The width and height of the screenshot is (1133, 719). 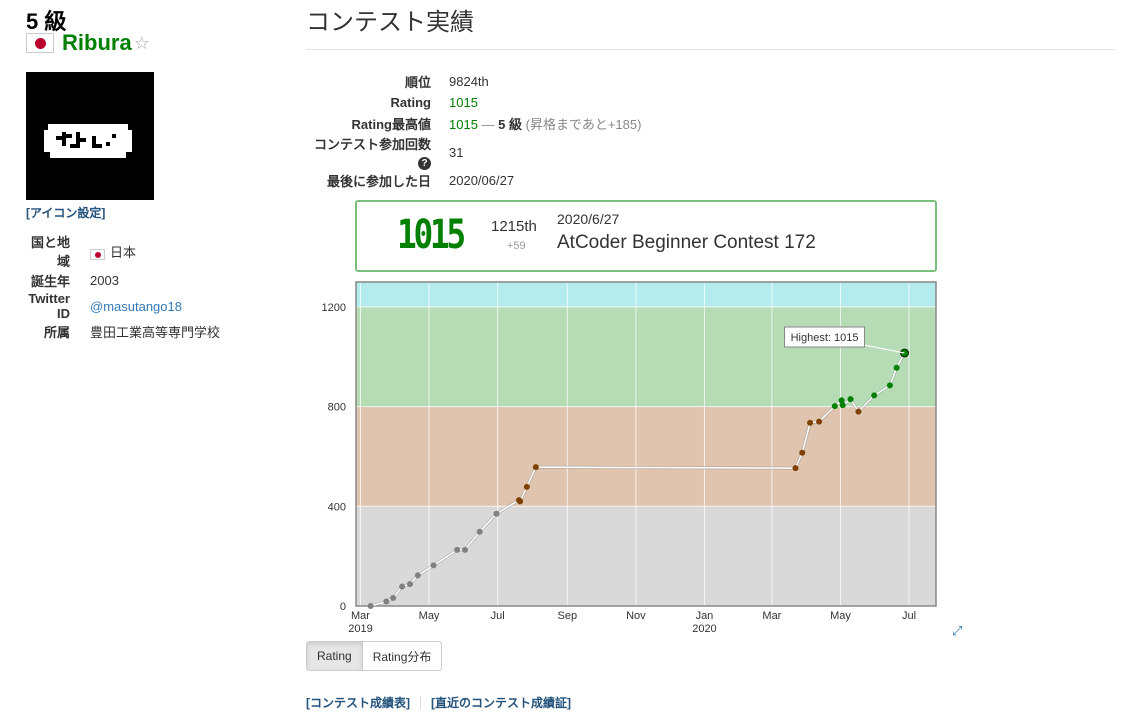 What do you see at coordinates (424, 163) in the screenshot?
I see `question-icon: ?` at bounding box center [424, 163].